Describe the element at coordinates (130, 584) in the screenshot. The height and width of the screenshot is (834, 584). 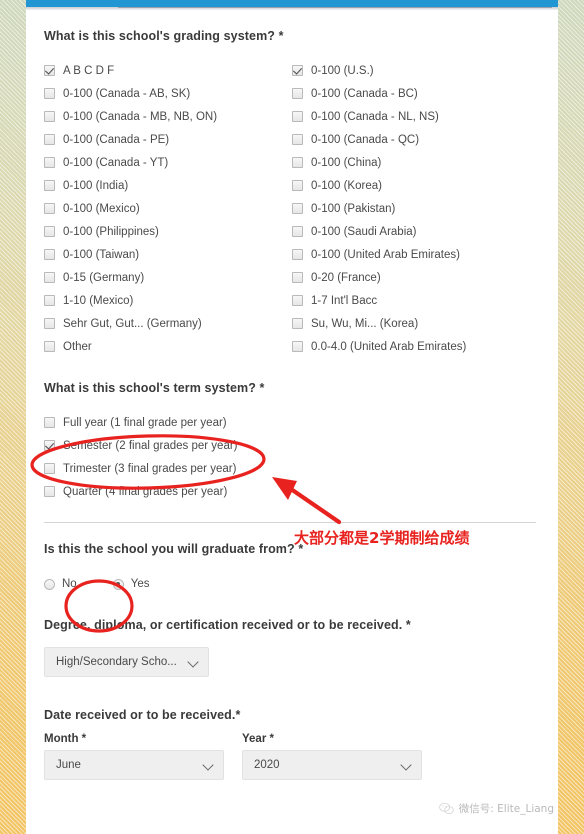
I see `radio-option-yes: Yes` at that location.